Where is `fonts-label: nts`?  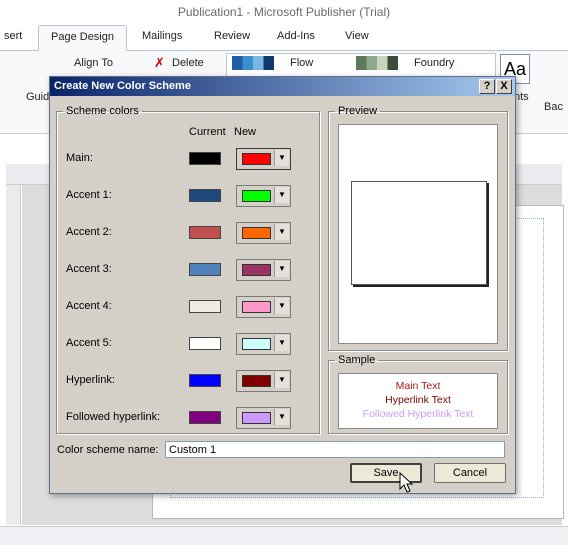 fonts-label: nts is located at coordinates (521, 97).